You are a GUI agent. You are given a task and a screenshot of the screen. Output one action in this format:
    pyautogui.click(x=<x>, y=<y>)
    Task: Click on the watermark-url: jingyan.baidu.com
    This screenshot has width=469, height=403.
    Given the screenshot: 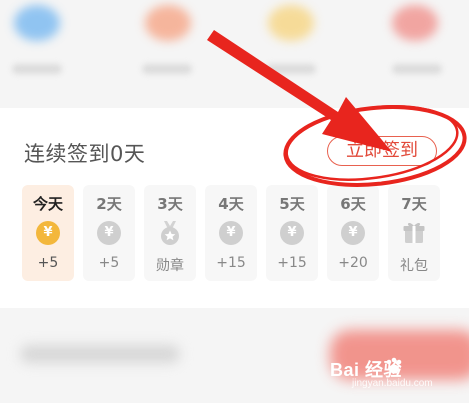 What is the action you would take?
    pyautogui.click(x=392, y=383)
    